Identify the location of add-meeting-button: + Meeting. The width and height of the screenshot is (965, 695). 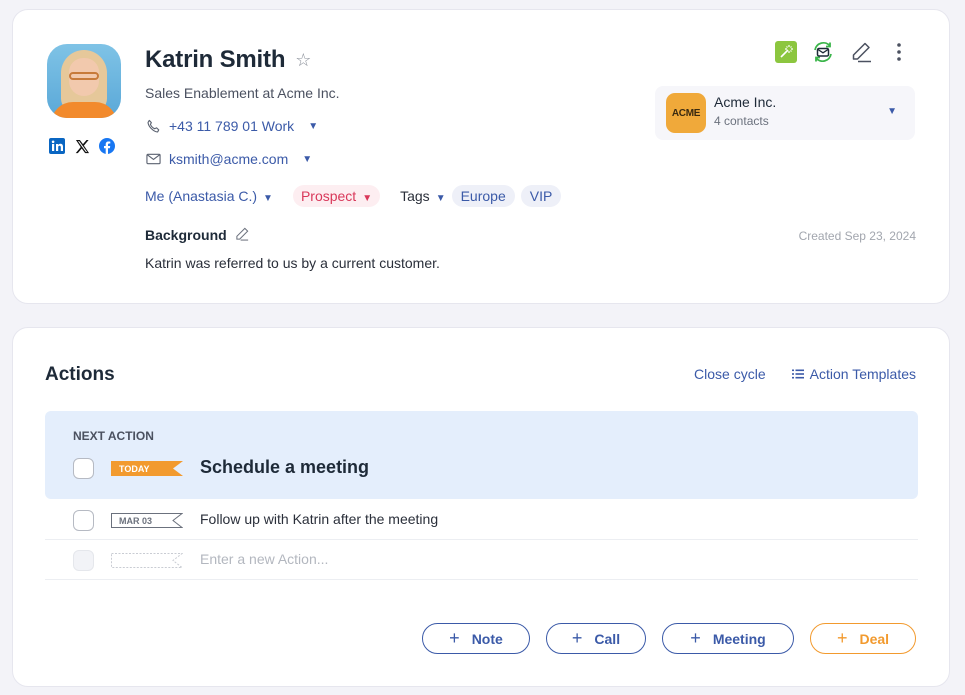
(728, 638).